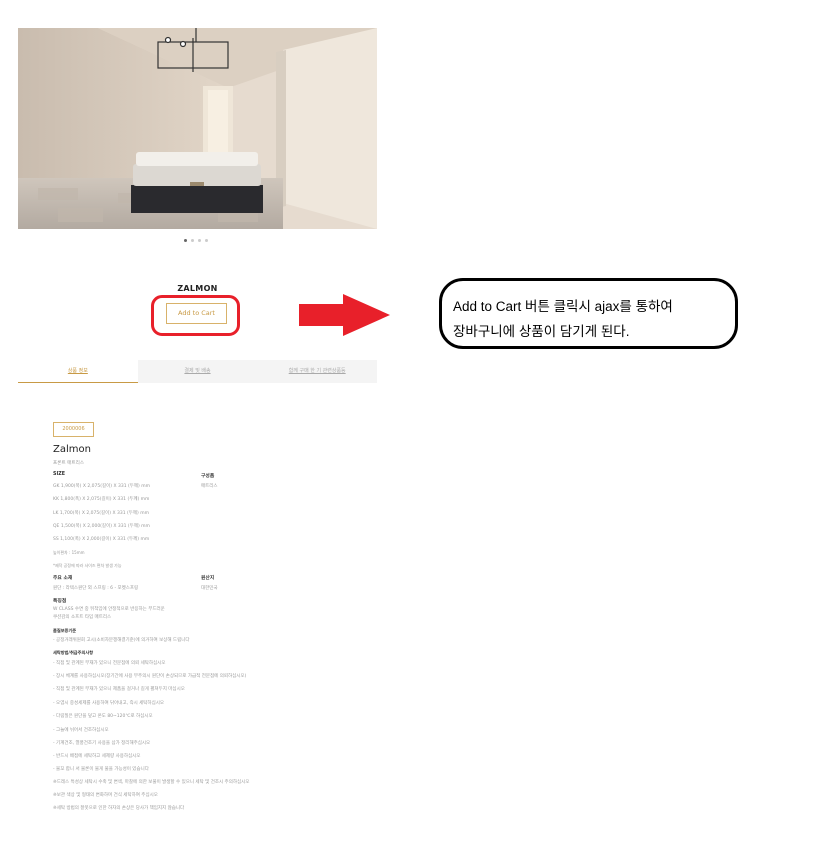 The height and width of the screenshot is (844, 830). Describe the element at coordinates (101, 499) in the screenshot. I see `size-row: KK 1,800(폭) X 2,075(길이) X 331 (두께) mm` at that location.